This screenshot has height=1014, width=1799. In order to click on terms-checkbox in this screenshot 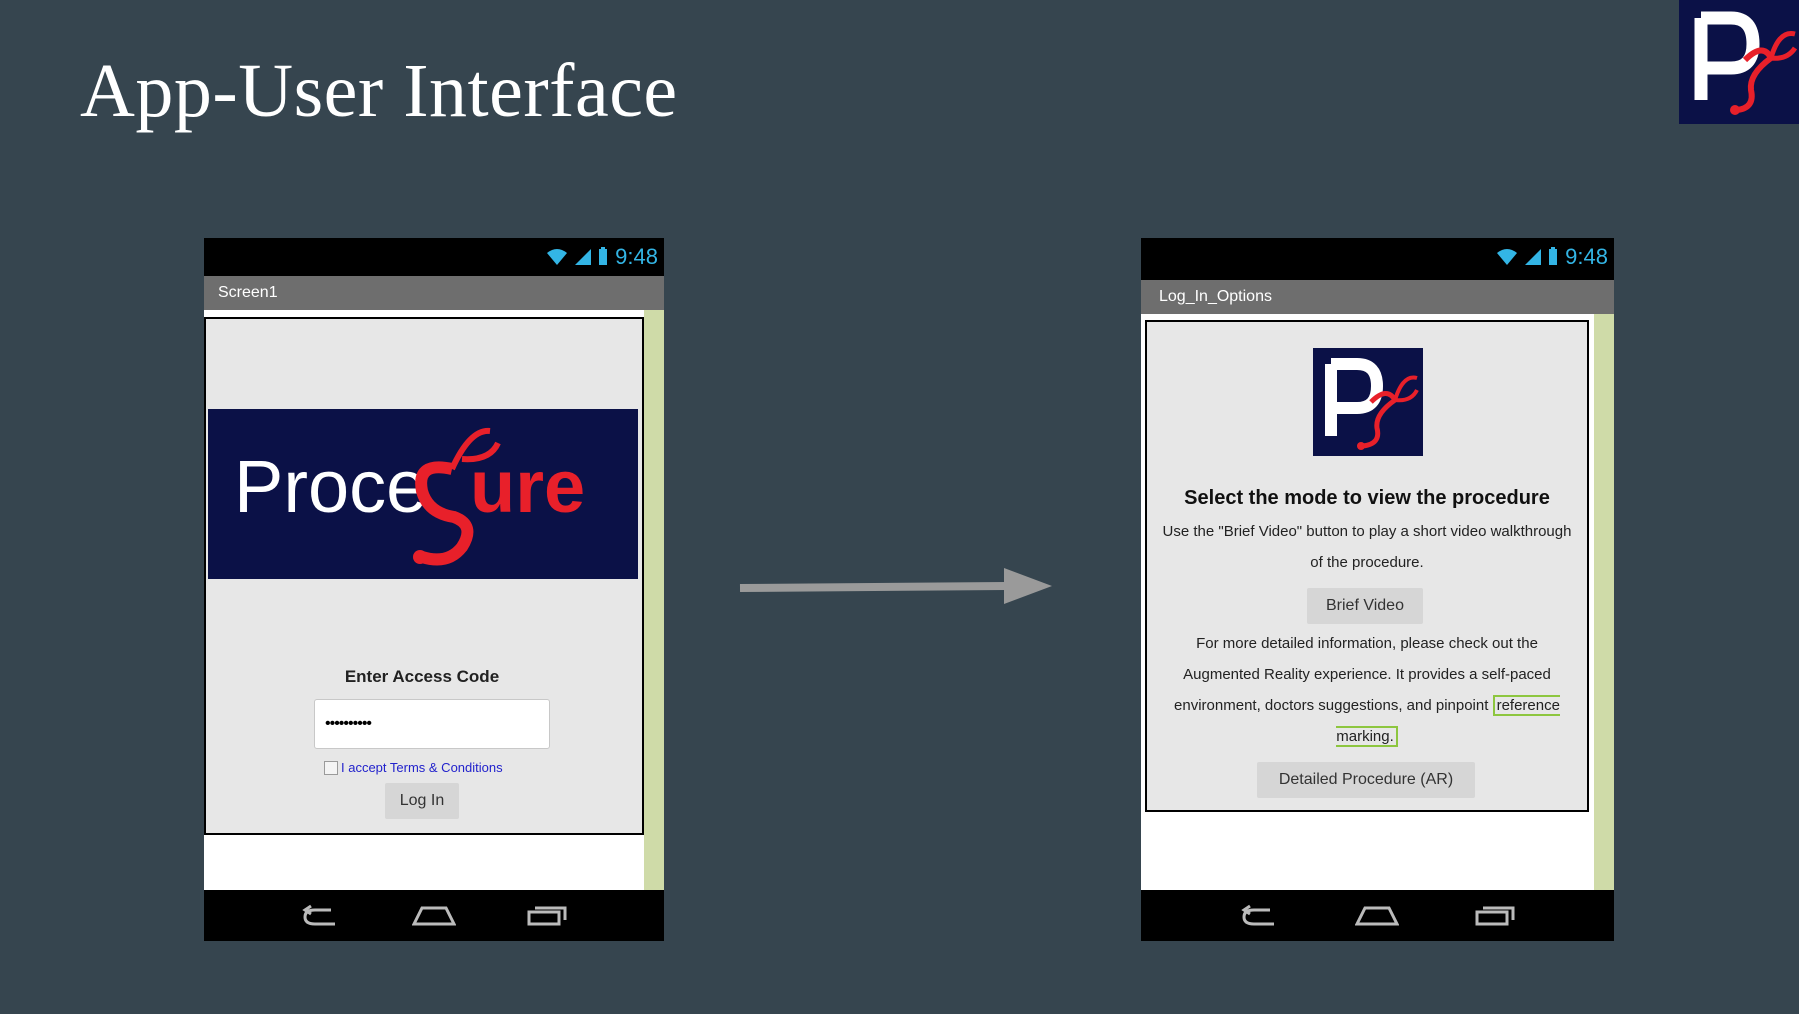, I will do `click(331, 767)`.